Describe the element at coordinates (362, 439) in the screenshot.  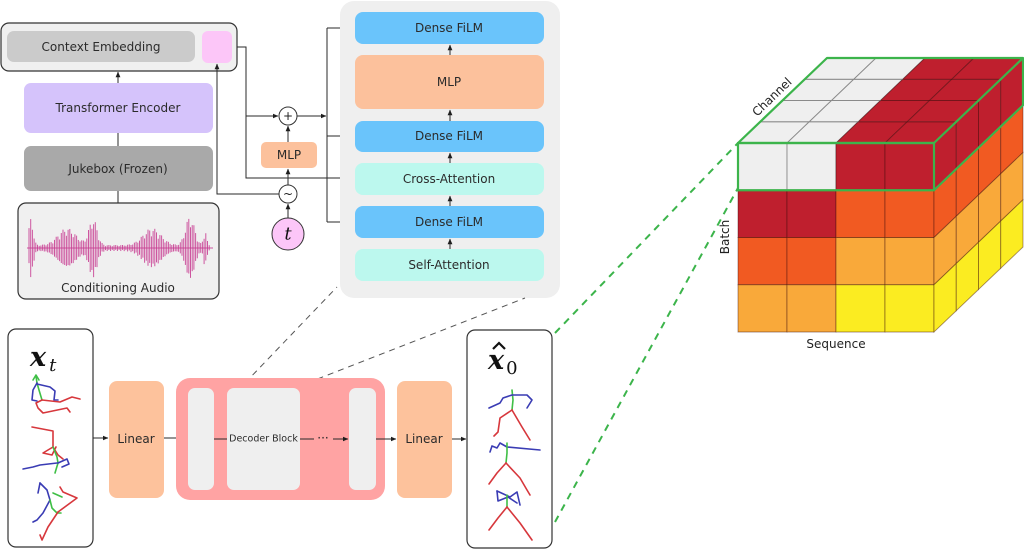
I see `decoder-layer-last` at that location.